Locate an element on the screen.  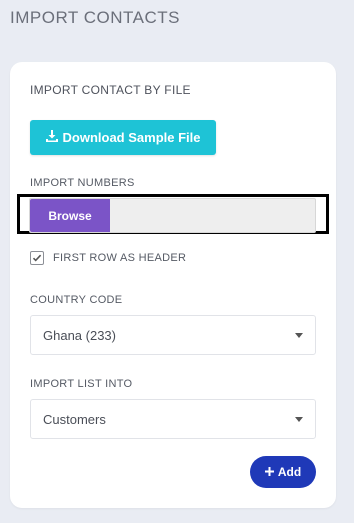
import-numbers-label: IMPORT NUMBERS is located at coordinates (82, 183).